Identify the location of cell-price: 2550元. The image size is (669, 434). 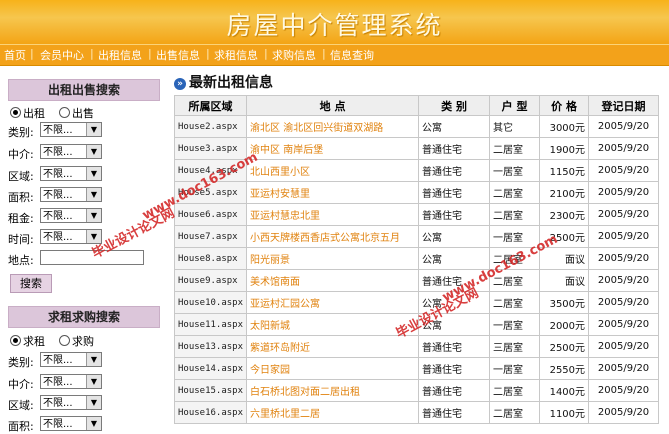
(564, 368).